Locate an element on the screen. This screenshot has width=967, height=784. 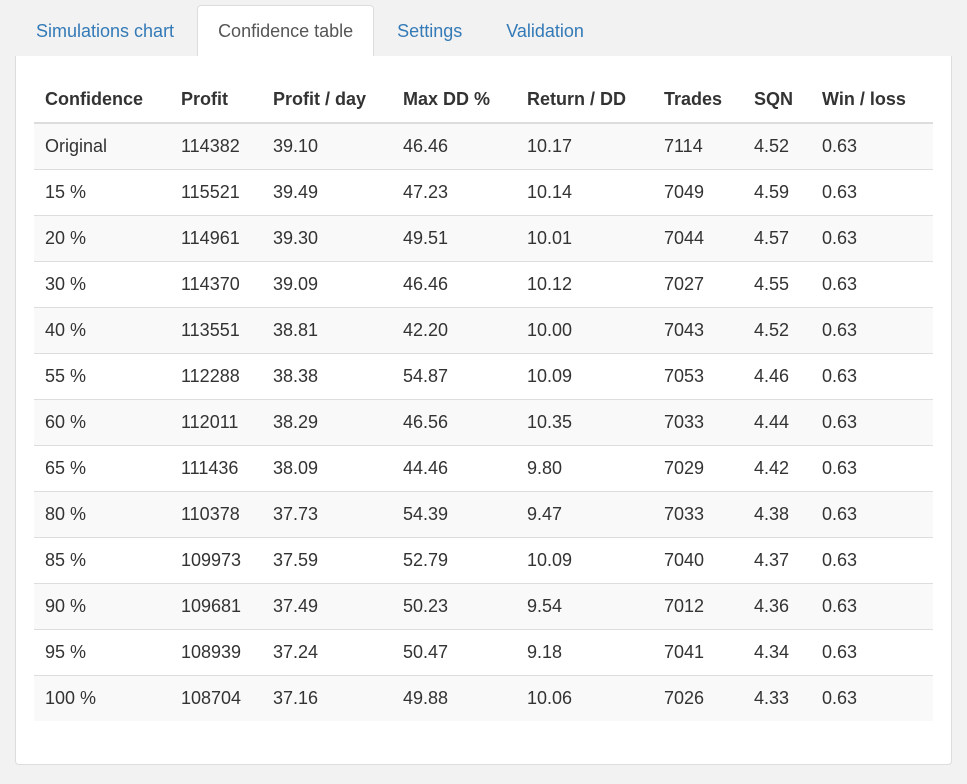
cell-trades: 7114 is located at coordinates (683, 146).